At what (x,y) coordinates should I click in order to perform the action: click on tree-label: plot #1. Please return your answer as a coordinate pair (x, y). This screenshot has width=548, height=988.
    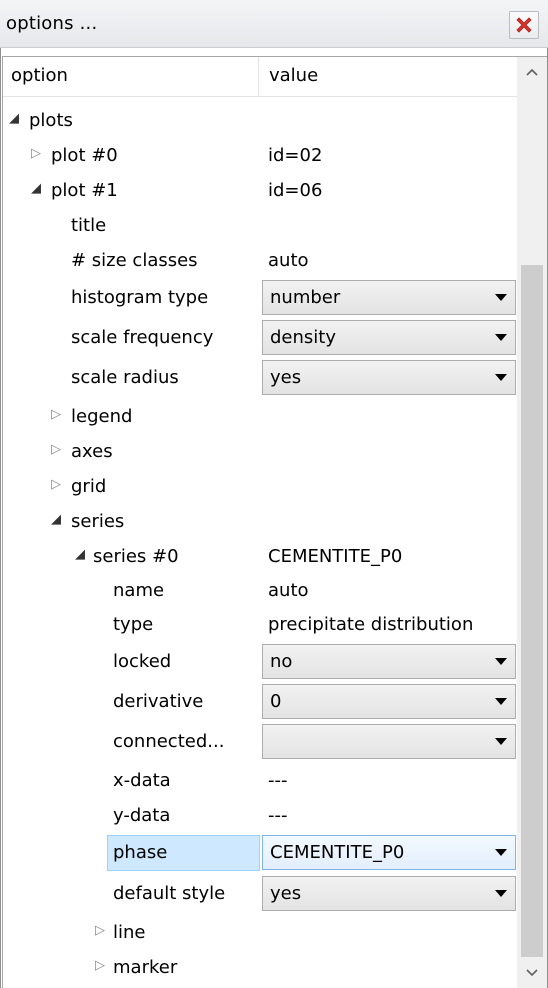
    Looking at the image, I should click on (84, 190).